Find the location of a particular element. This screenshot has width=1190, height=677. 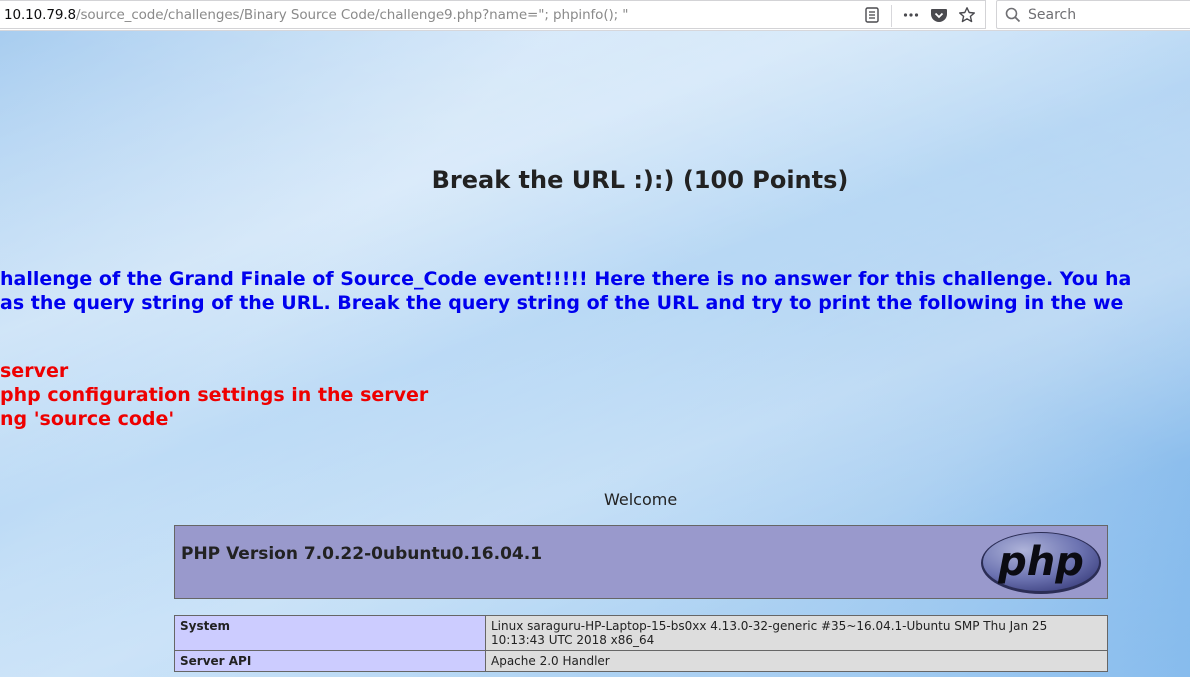

row-value-line: 10:13:43 UTC 2018 x86_64 is located at coordinates (573, 640).